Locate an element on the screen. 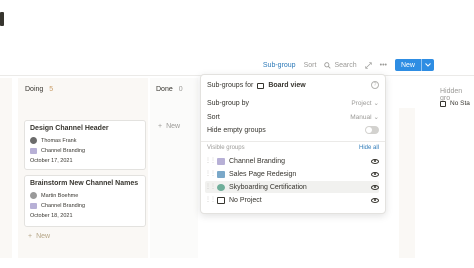 The height and width of the screenshot is (268, 474). column-name: Done is located at coordinates (164, 89).